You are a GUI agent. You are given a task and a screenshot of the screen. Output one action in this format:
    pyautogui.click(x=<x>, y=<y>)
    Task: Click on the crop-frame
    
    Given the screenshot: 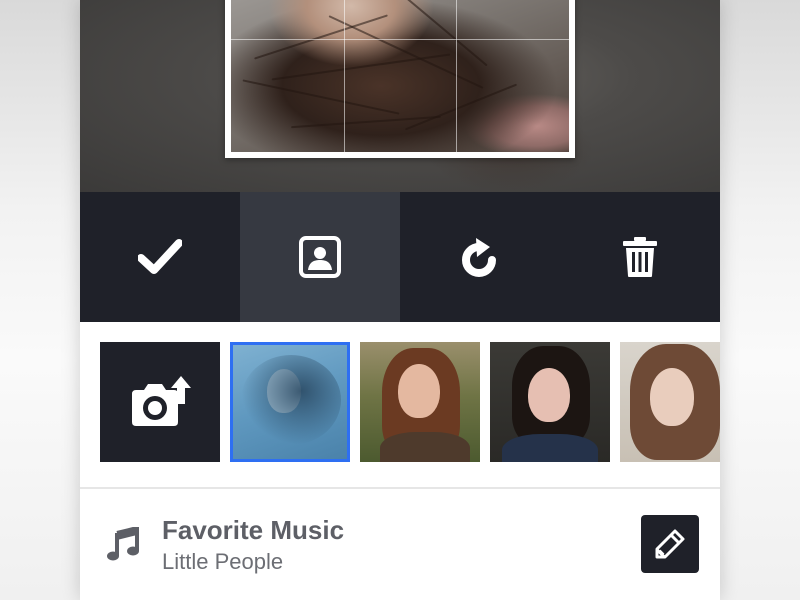 What is the action you would take?
    pyautogui.click(x=400, y=79)
    